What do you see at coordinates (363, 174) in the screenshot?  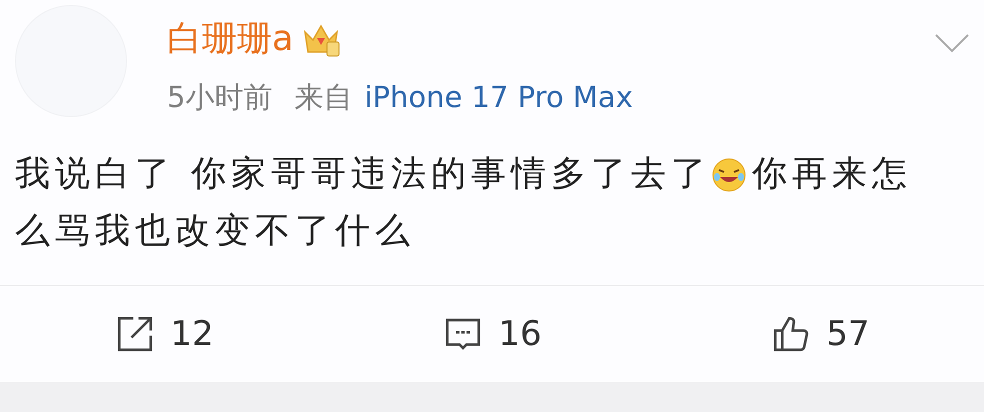 I see `post-text: 我说白了 你家哥哥违法的事情多了去了` at bounding box center [363, 174].